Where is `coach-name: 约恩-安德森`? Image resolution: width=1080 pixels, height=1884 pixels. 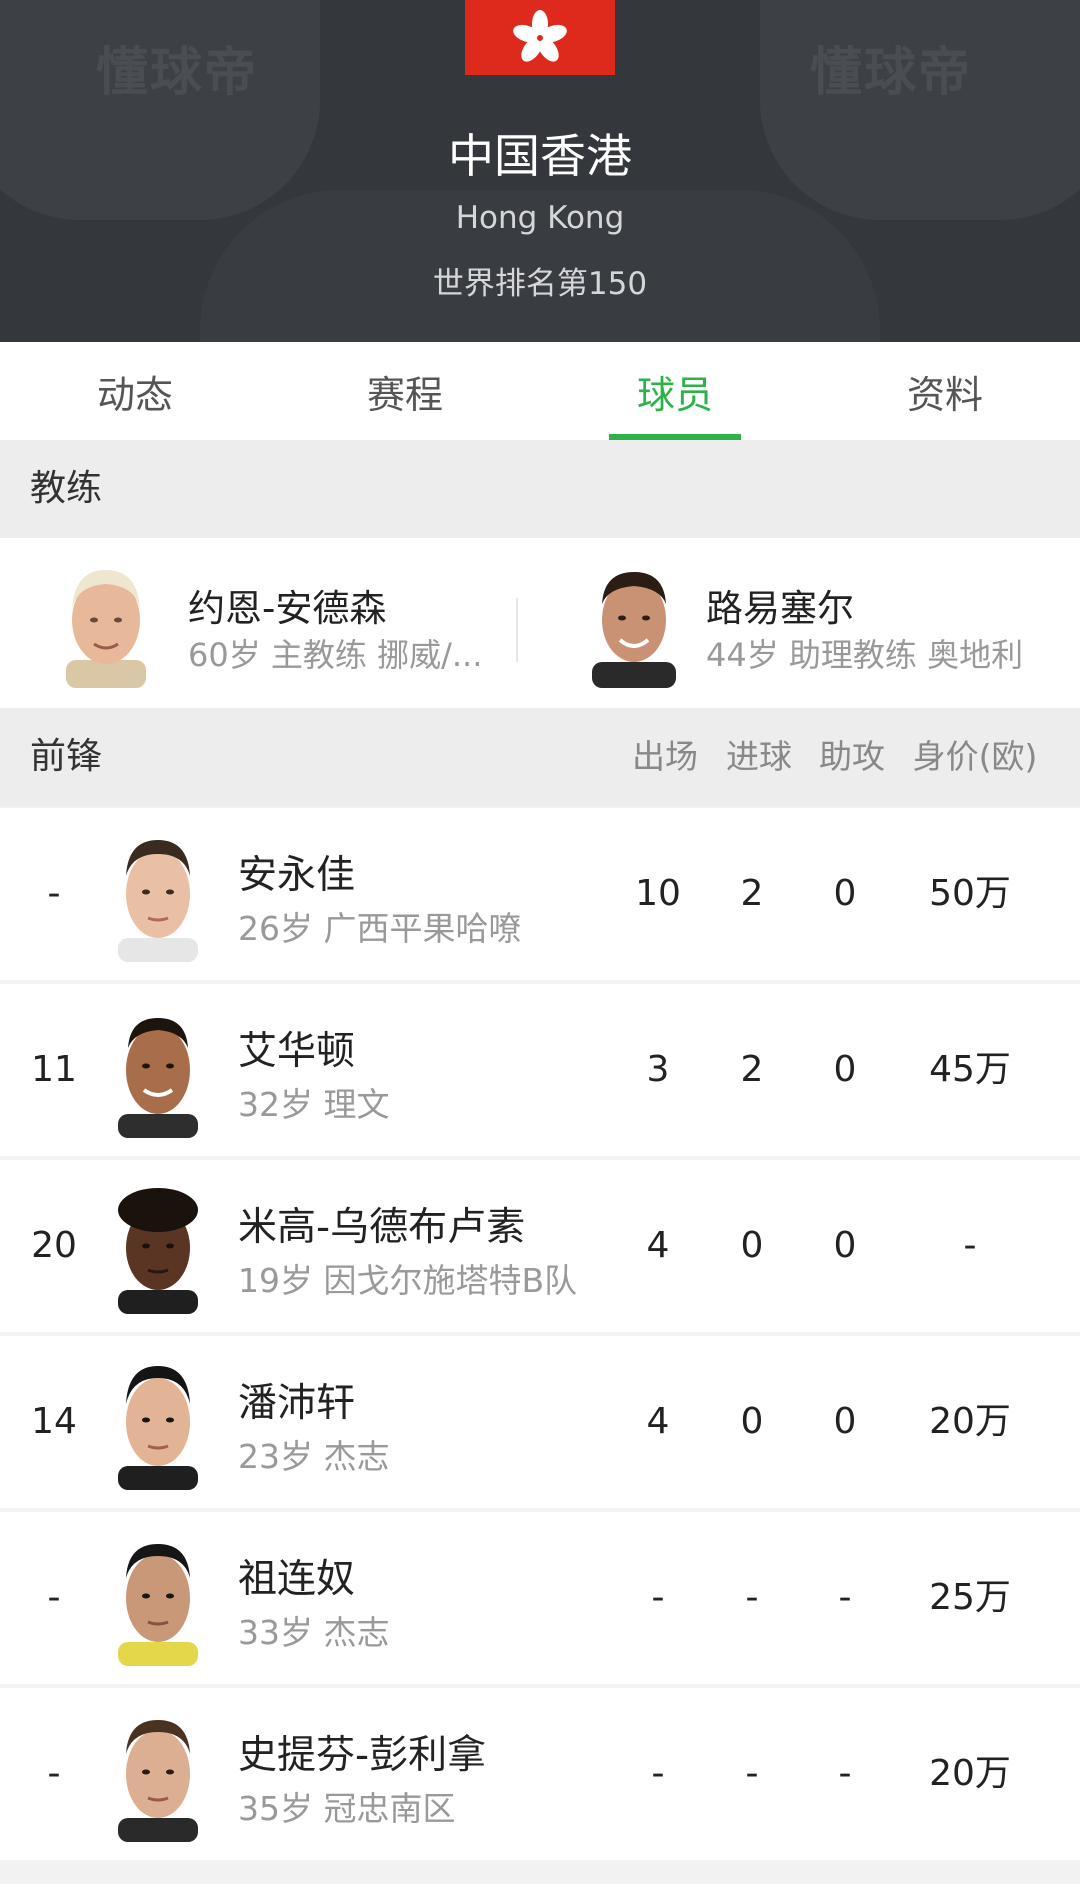 coach-name: 约恩-安德森 is located at coordinates (287, 608).